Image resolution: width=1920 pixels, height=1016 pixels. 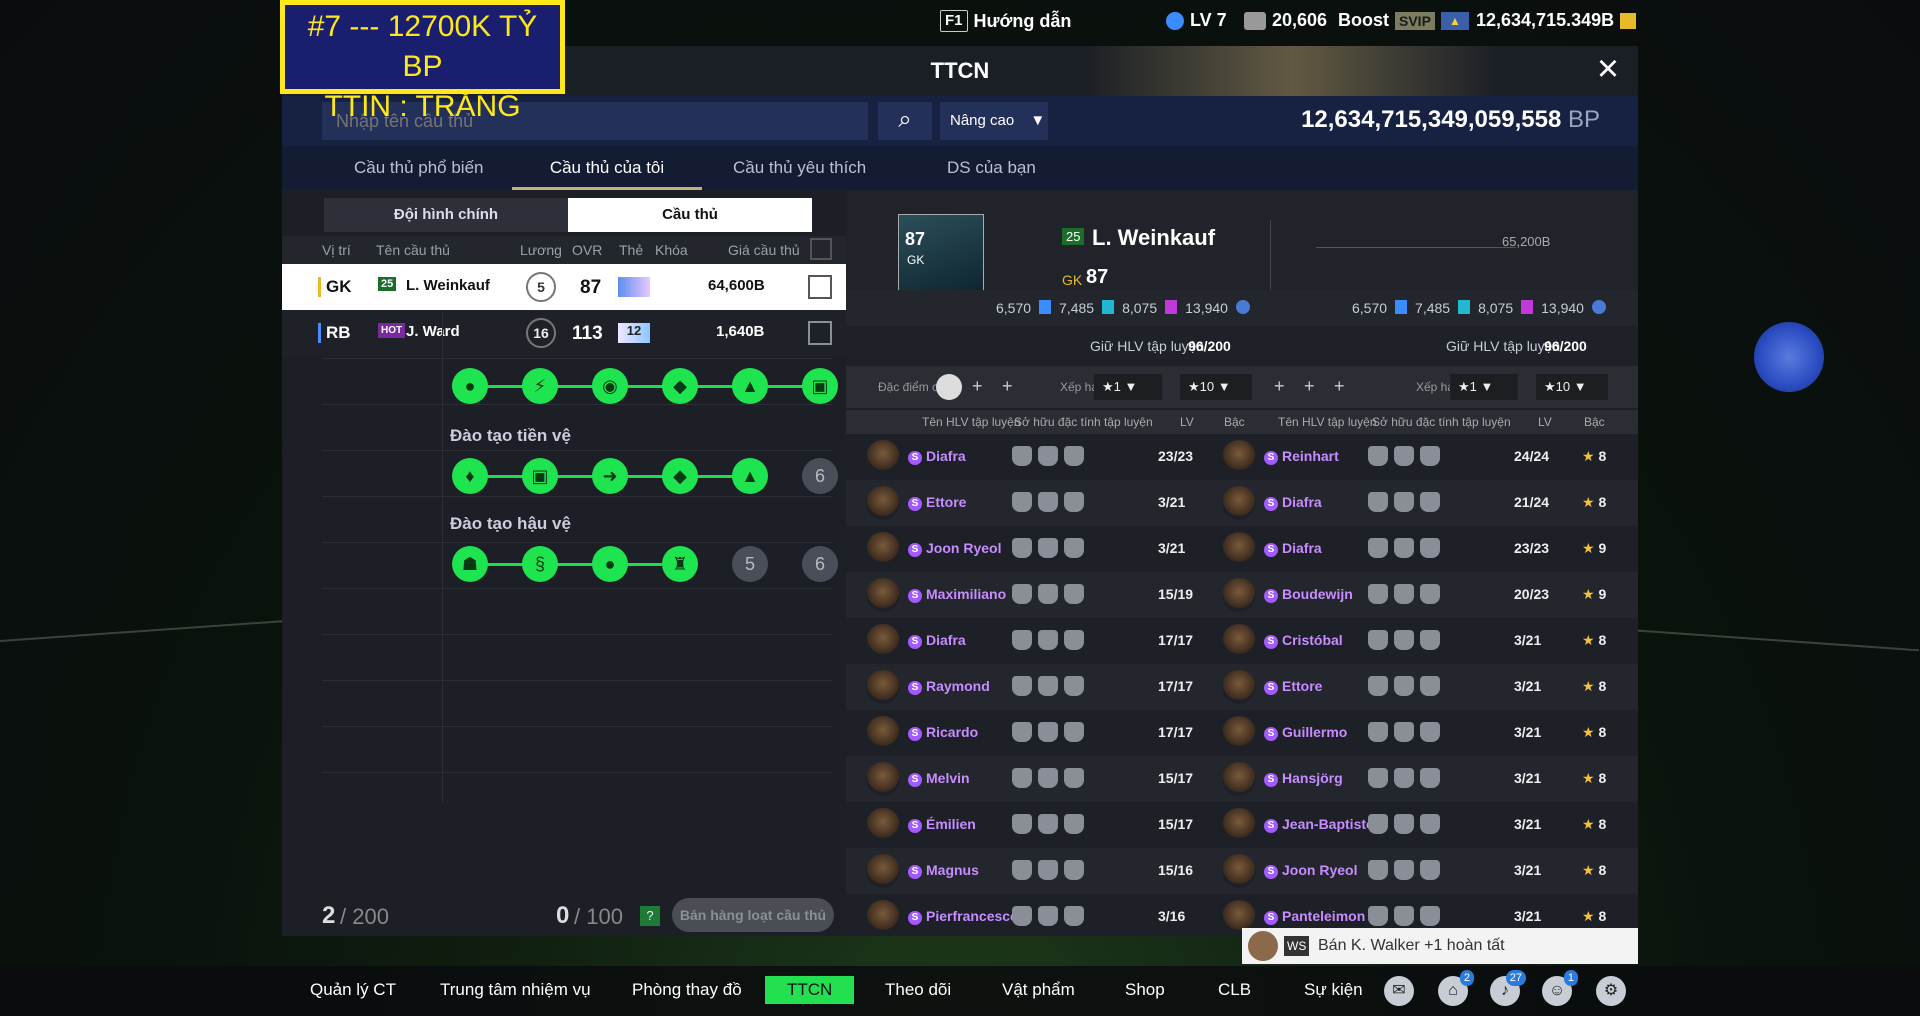 I want to click on boost-display: Boost SVIP ▲, so click(x=1403, y=20).